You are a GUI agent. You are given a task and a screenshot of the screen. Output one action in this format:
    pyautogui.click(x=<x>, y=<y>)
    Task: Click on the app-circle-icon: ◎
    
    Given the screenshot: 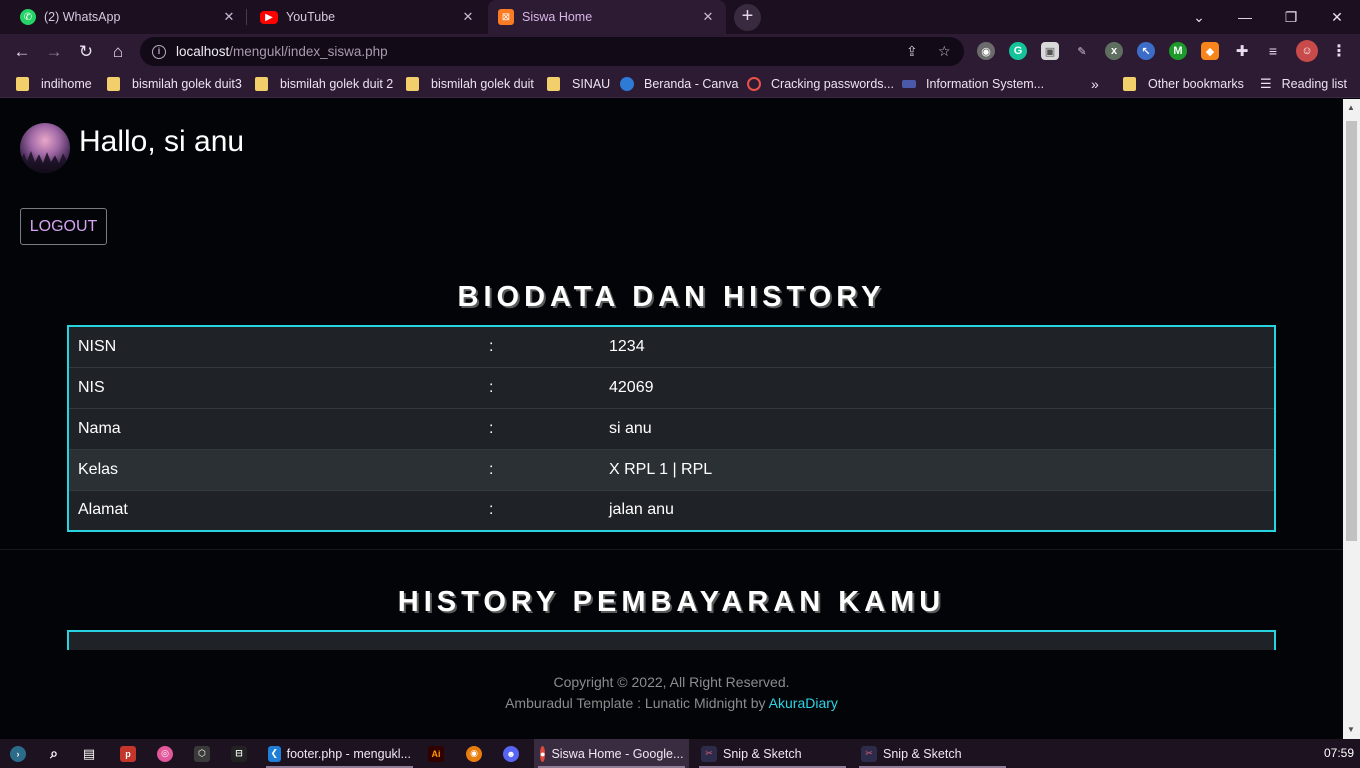 What is the action you would take?
    pyautogui.click(x=165, y=753)
    